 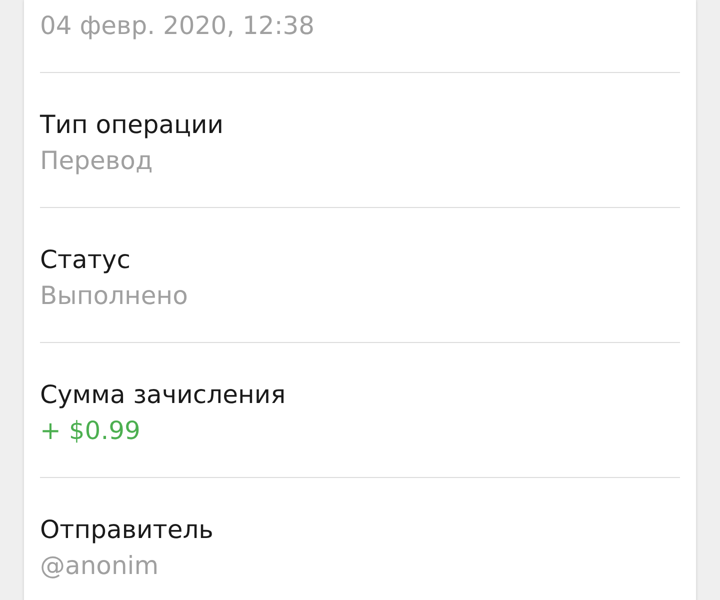 I want to click on field-label: Статус, so click(x=86, y=260).